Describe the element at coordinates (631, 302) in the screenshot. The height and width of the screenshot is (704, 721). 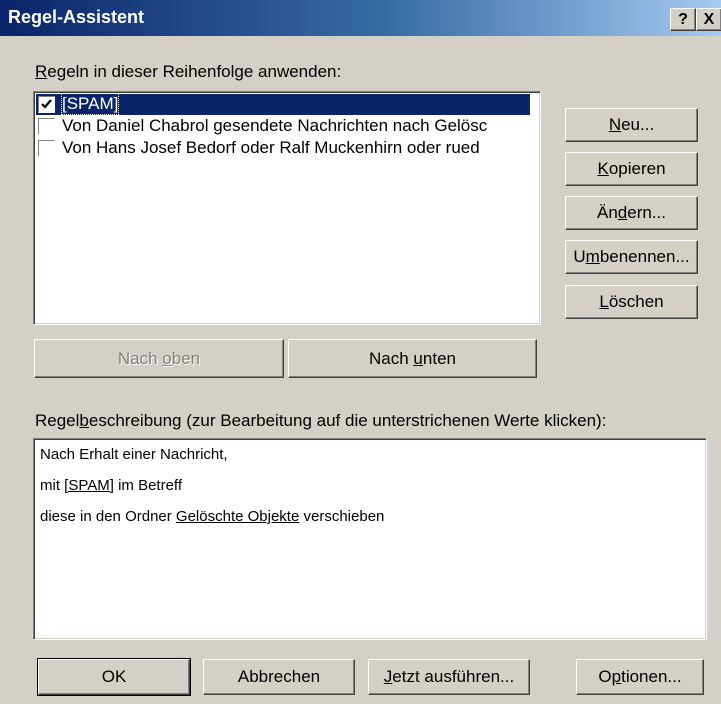
I see `delete-rule-button: Löschen` at that location.